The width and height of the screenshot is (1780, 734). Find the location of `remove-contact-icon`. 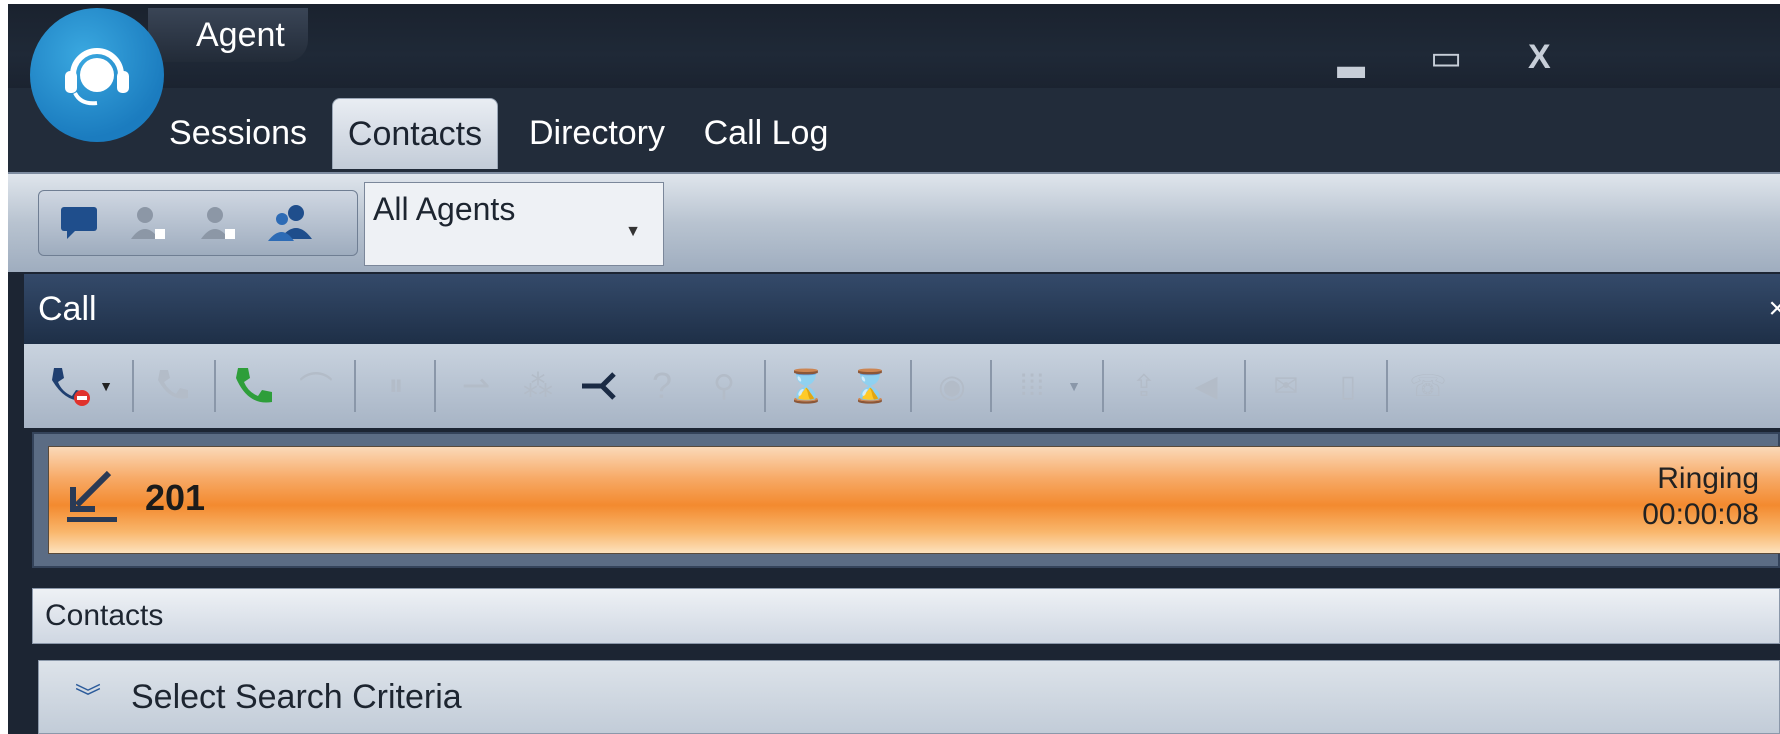

remove-contact-icon is located at coordinates (219, 223).